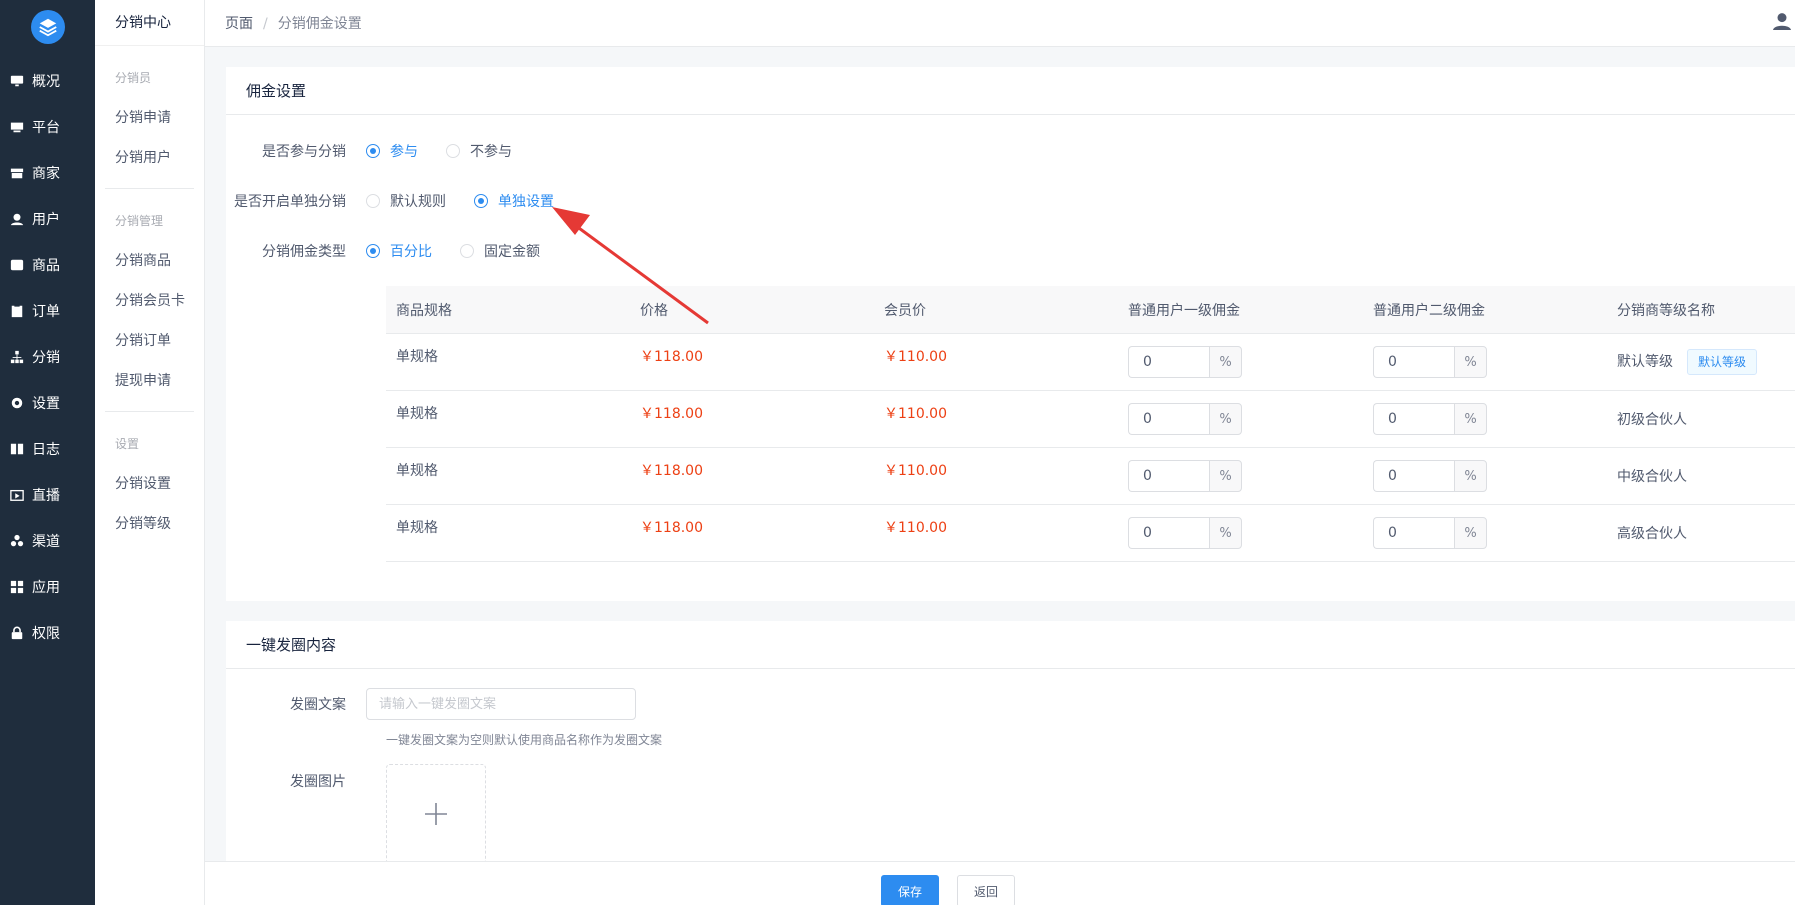 This screenshot has width=1795, height=905. What do you see at coordinates (304, 252) in the screenshot?
I see `form-label: 分销佣金类型` at bounding box center [304, 252].